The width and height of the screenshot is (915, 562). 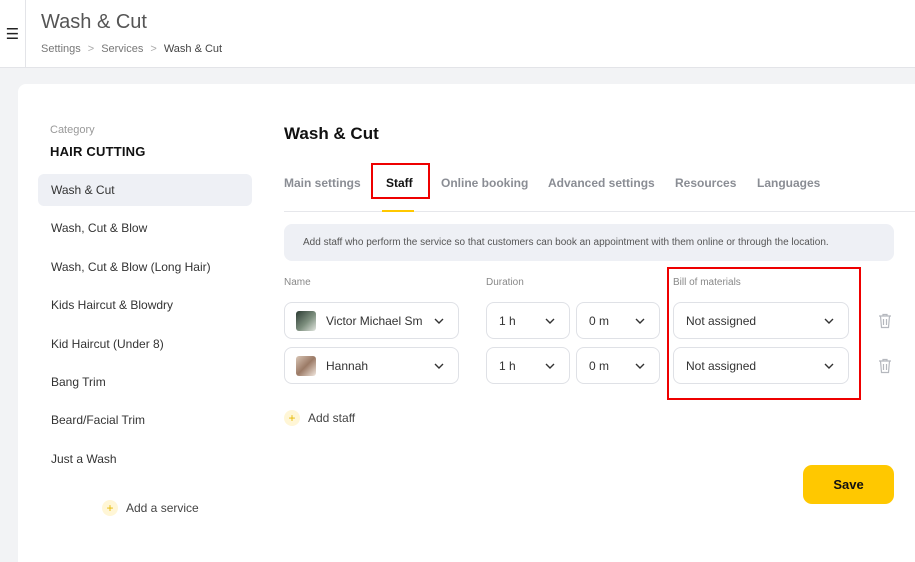 What do you see at coordinates (193, 49) in the screenshot?
I see `breadcrumb-current: Wash & Cut` at bounding box center [193, 49].